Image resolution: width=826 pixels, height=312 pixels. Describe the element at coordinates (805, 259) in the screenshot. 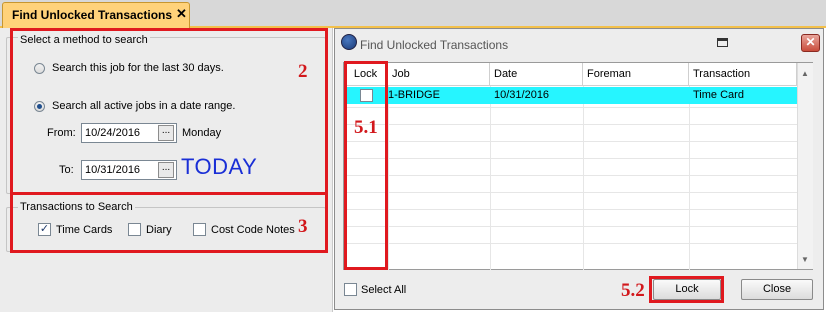

I see `scroll-down-icon: ▼` at that location.